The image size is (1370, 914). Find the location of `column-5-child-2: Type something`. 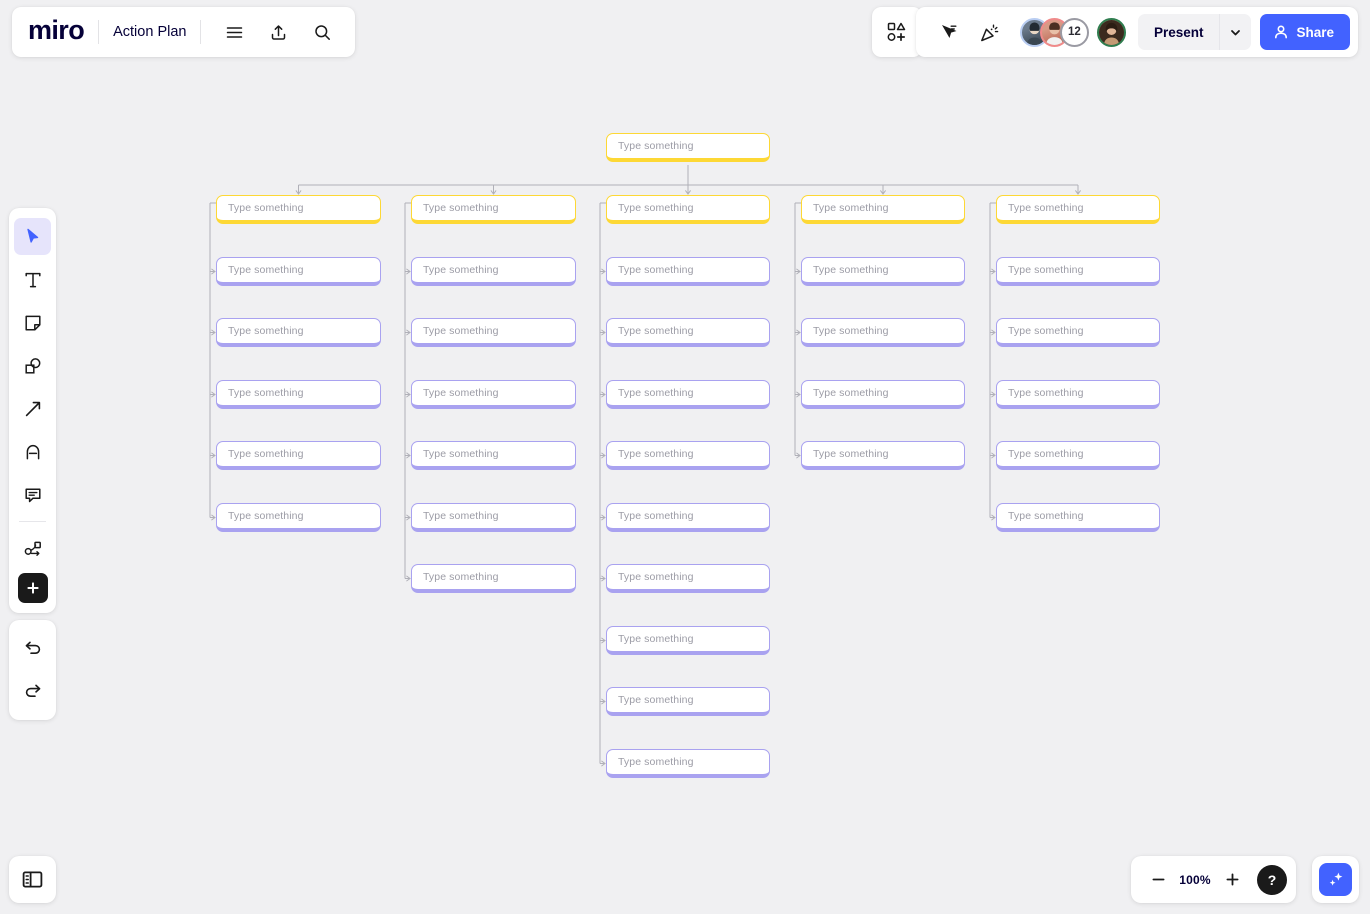

column-5-child-2: Type something is located at coordinates (1078, 332).